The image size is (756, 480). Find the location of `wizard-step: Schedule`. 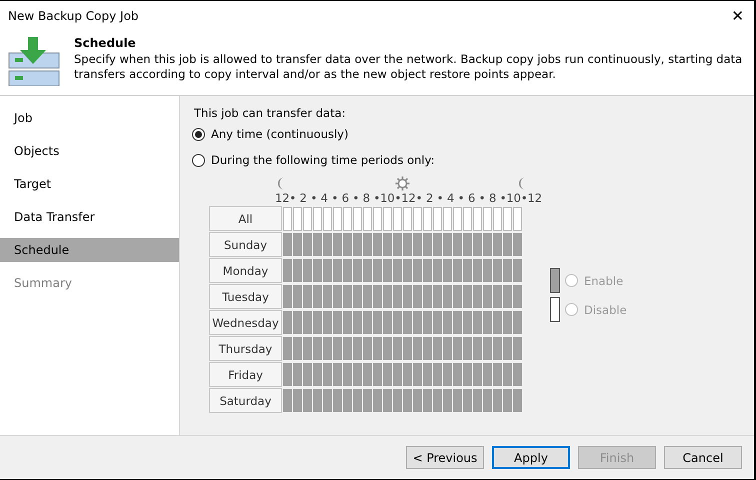

wizard-step: Schedule is located at coordinates (89, 250).